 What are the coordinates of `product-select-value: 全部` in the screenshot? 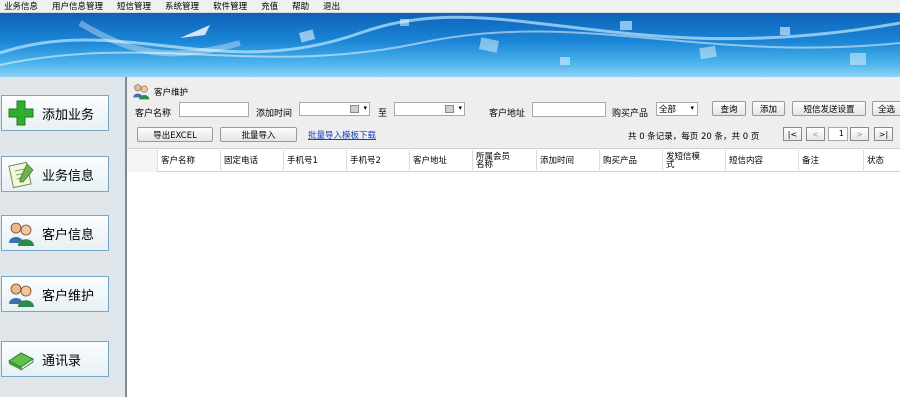 It's located at (668, 110).